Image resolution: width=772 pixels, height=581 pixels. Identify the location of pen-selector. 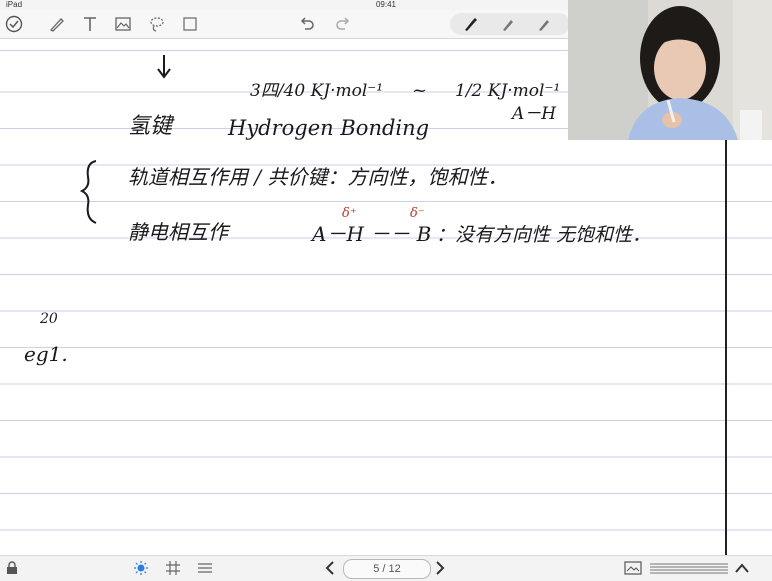
(510, 24).